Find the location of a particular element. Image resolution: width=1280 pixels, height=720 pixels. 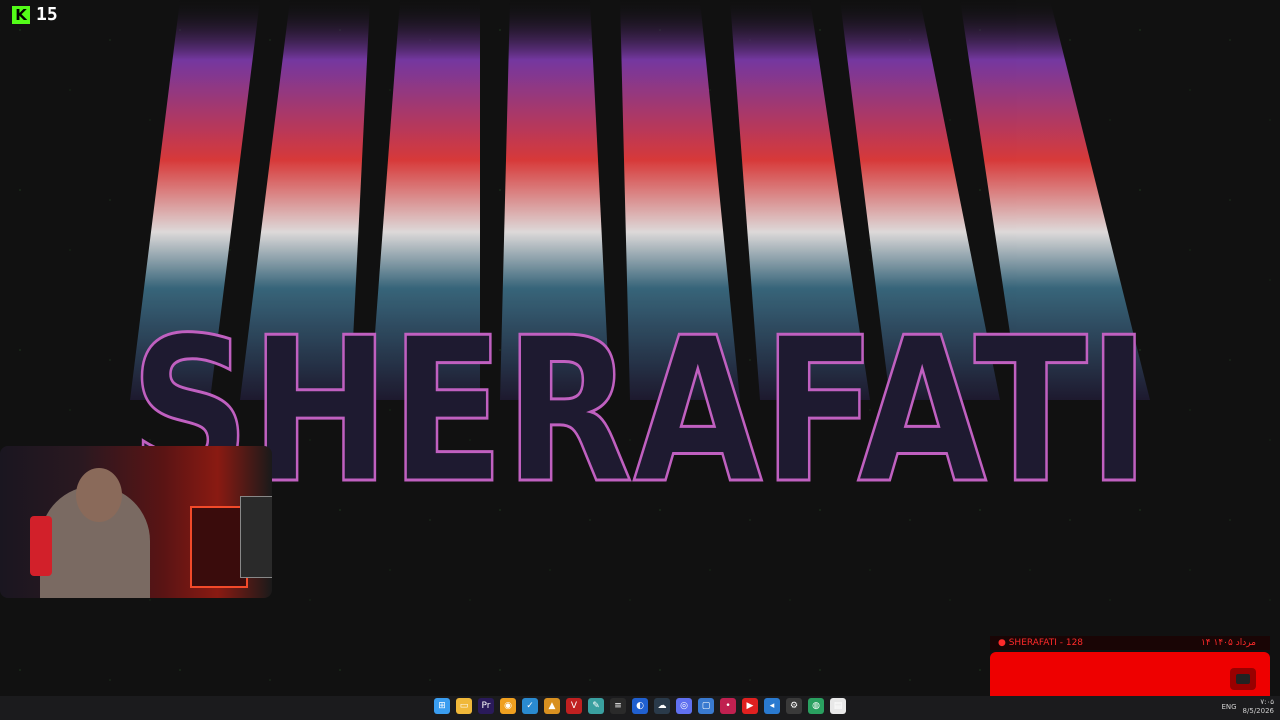

overlay-info-bar: ● SHERAFATI - 128 ۱۴ مرداد ۱۴۰۵ is located at coordinates (1130, 643).